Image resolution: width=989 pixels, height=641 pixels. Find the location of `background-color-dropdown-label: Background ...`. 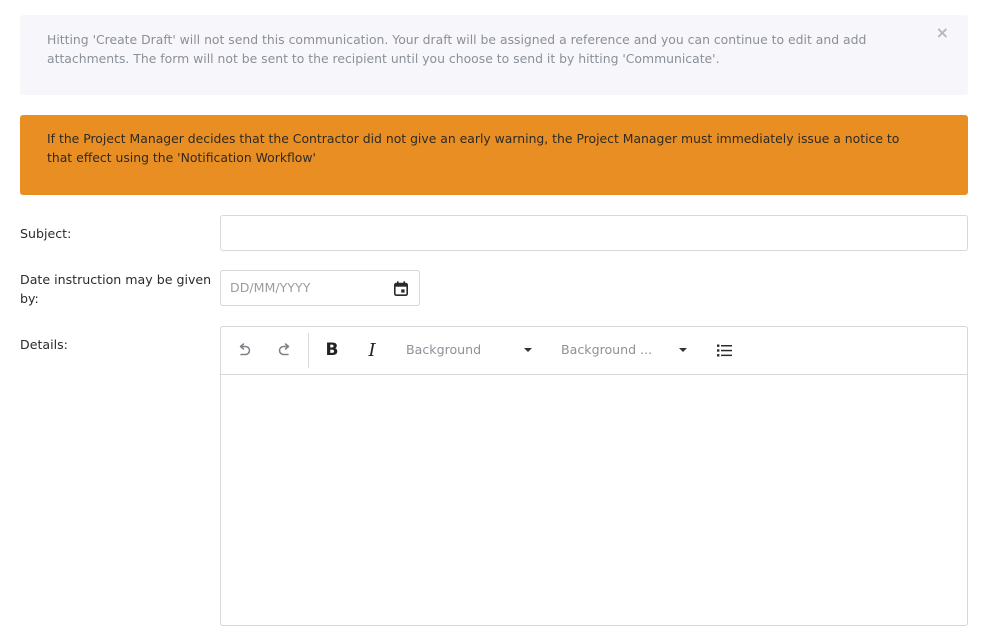

background-color-dropdown-label: Background ... is located at coordinates (607, 349).